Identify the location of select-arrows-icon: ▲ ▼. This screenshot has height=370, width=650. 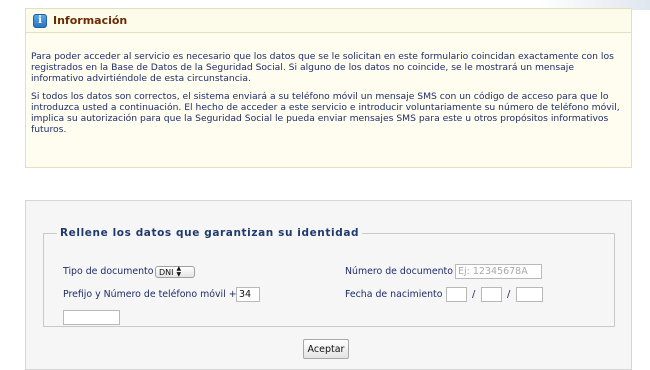
(179, 271).